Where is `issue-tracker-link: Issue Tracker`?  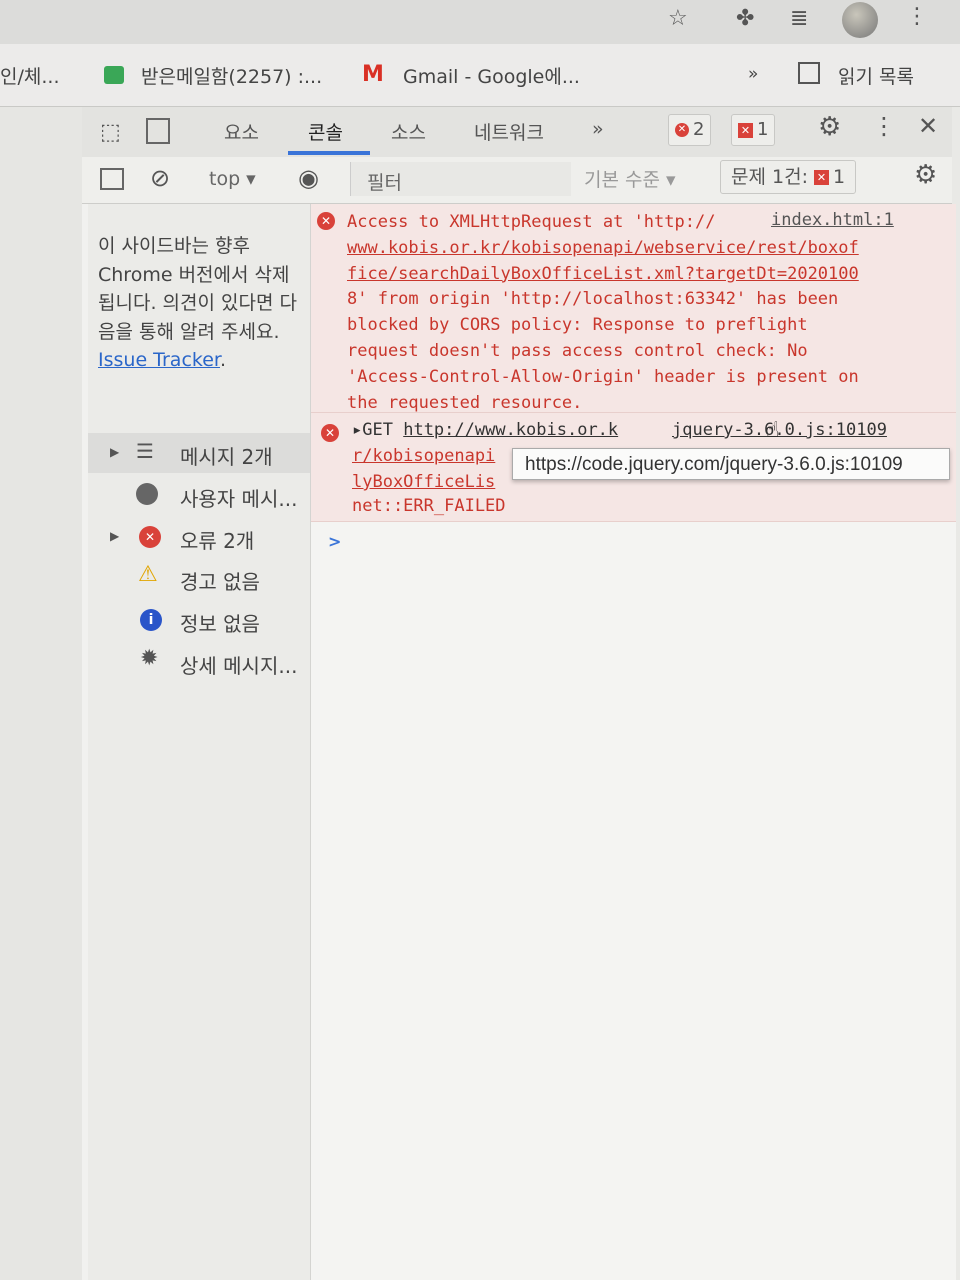
issue-tracker-link: Issue Tracker is located at coordinates (159, 360).